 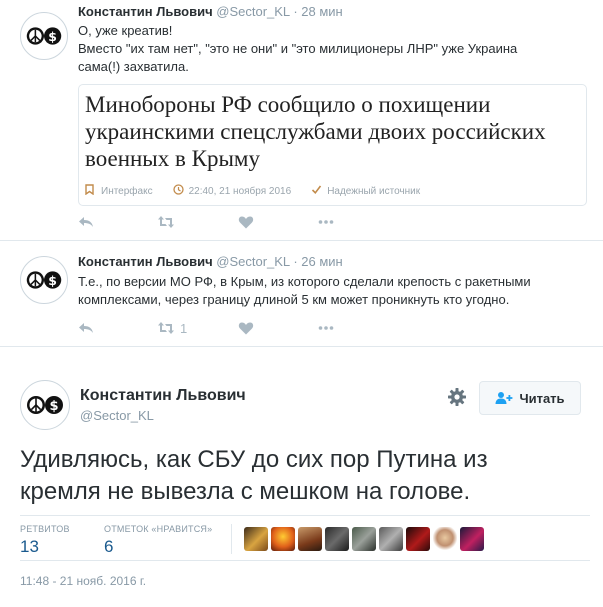 I want to click on liker-avatars, so click(x=364, y=539).